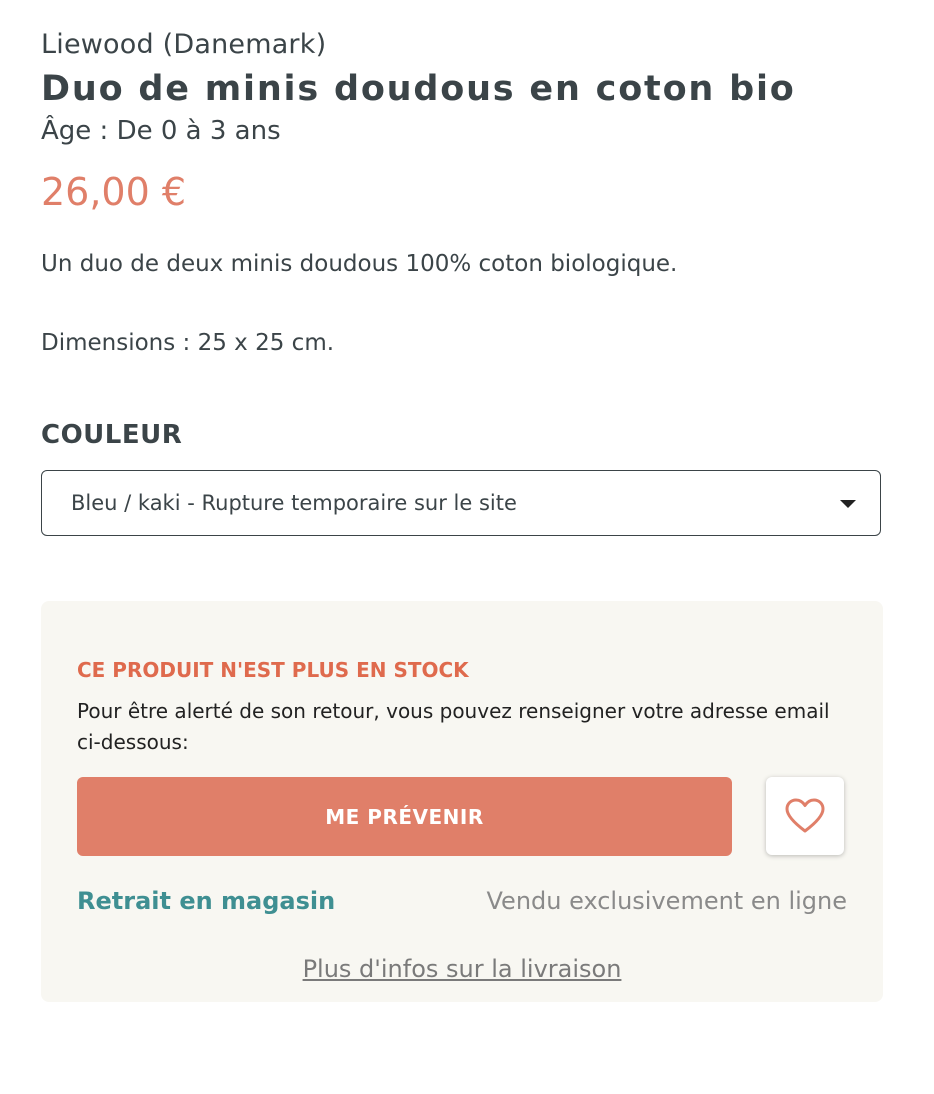 This screenshot has height=1094, width=934. Describe the element at coordinates (161, 131) in the screenshot. I see `age-range: Âge : De 0 à 3 ans` at that location.